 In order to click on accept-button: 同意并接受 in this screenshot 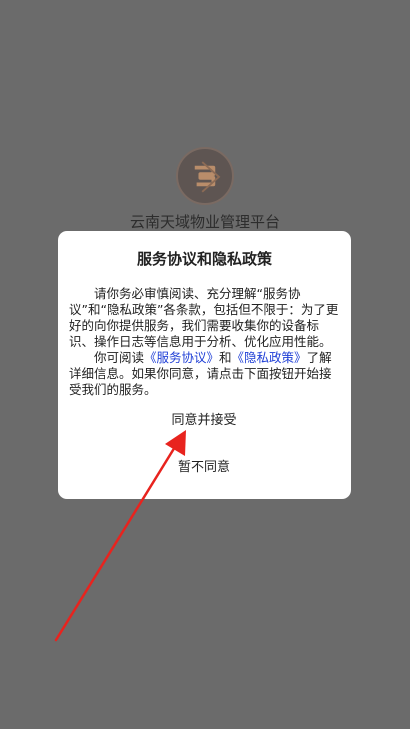, I will do `click(204, 421)`.